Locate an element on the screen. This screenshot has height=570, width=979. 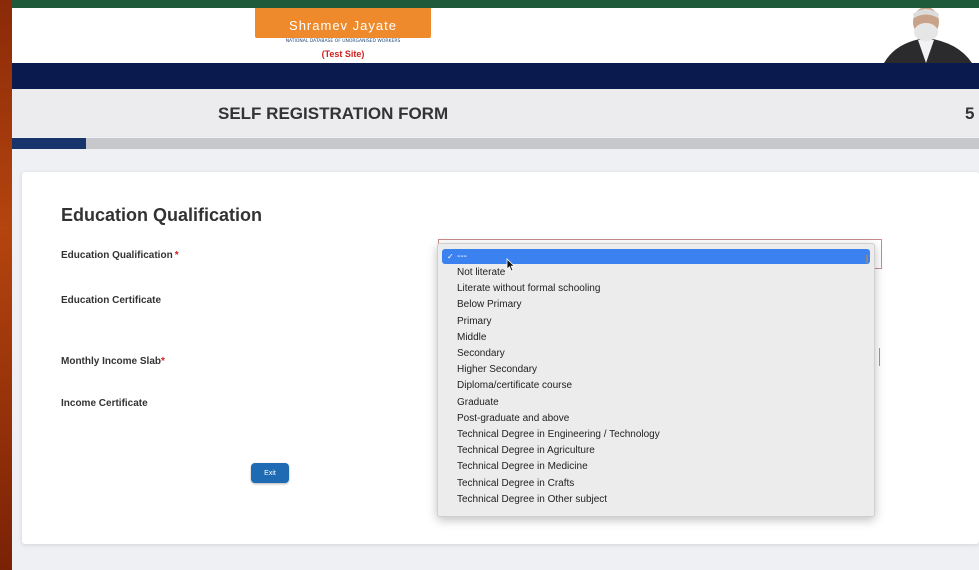
title-band is located at coordinates (495, 113).